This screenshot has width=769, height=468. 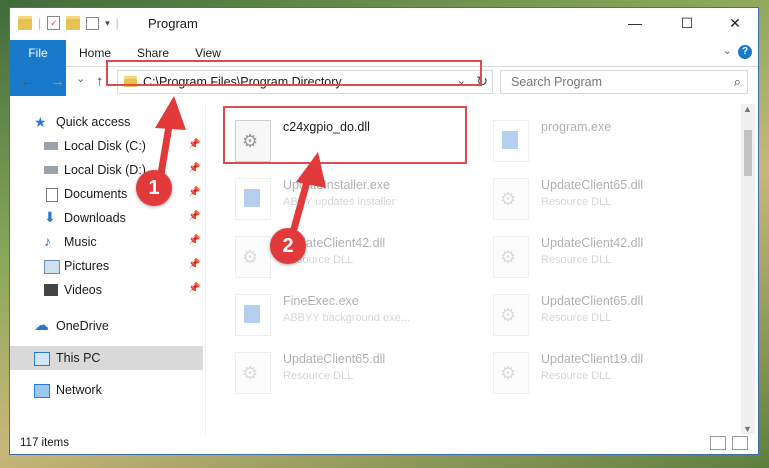 What do you see at coordinates (288, 246) in the screenshot?
I see `step-marker-2: 2` at bounding box center [288, 246].